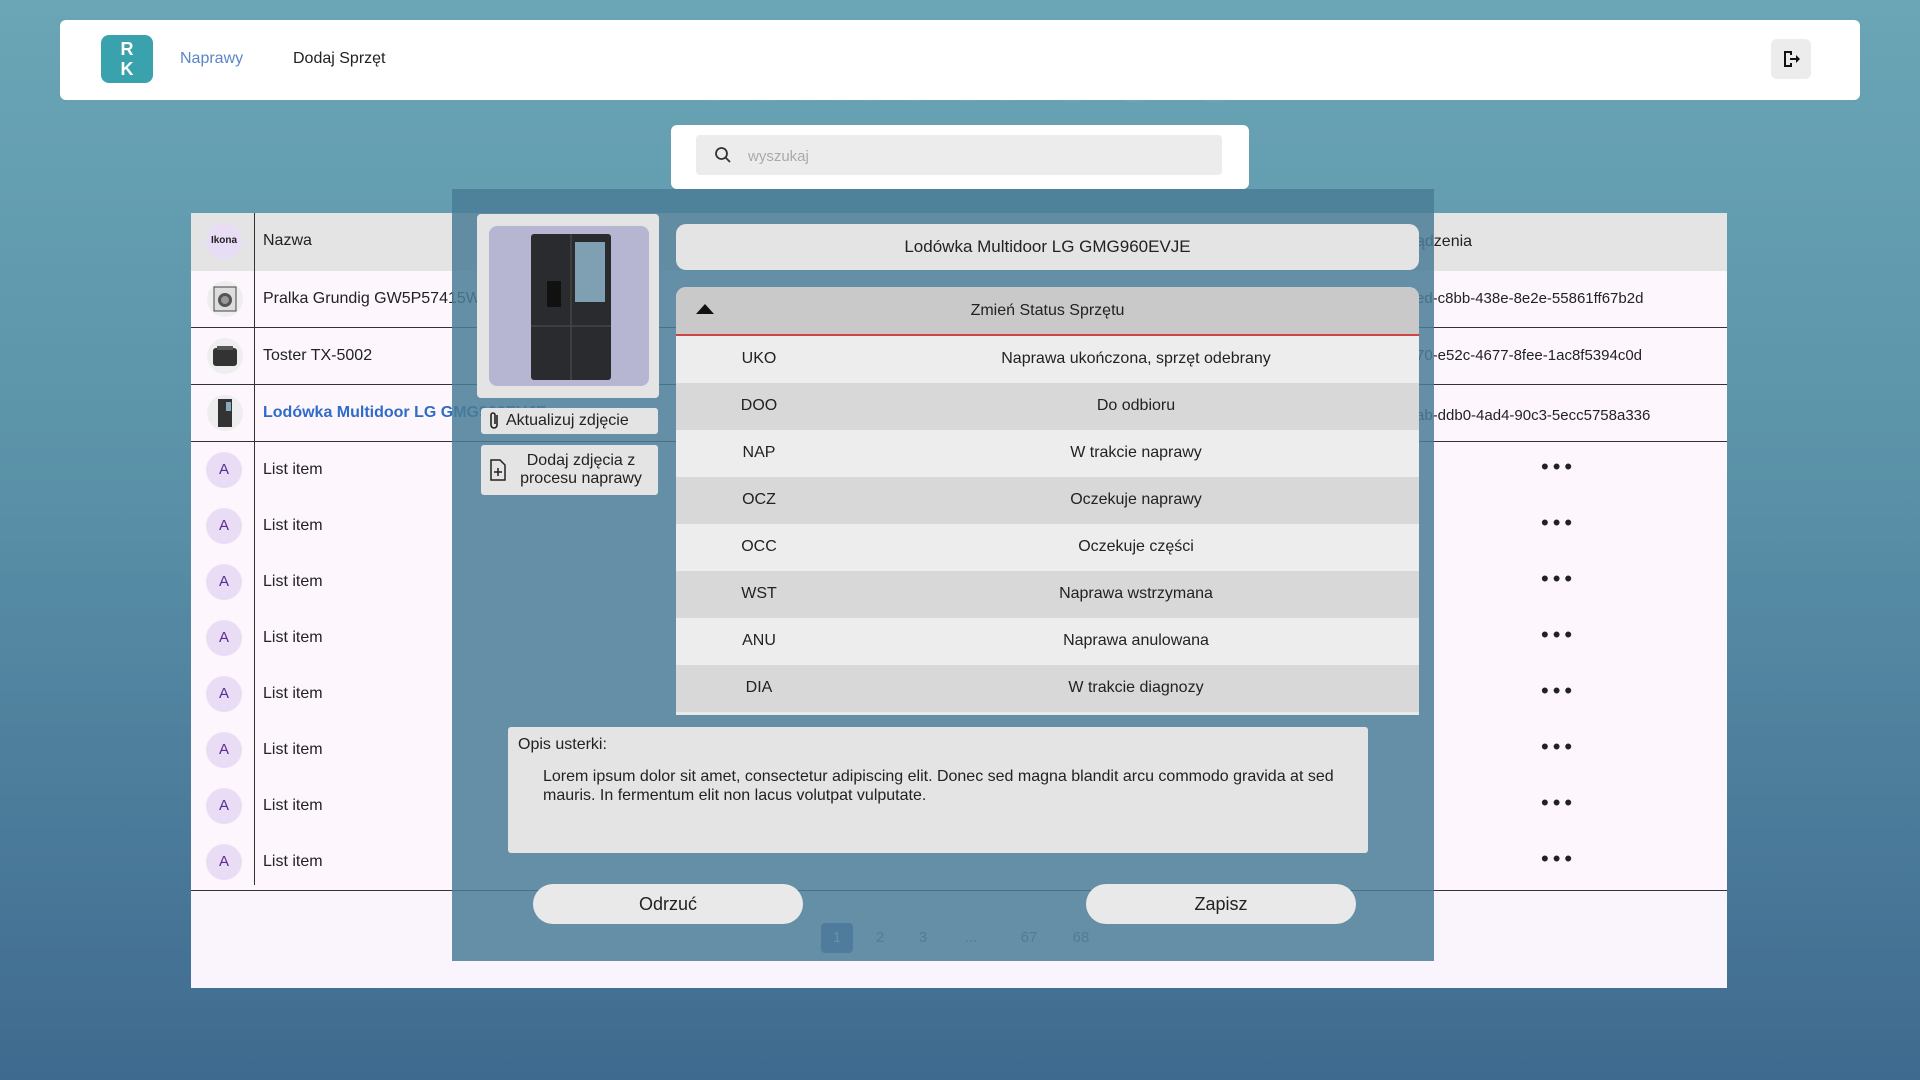 The width and height of the screenshot is (1920, 1080). Describe the element at coordinates (1047, 547) in the screenshot. I see `status-option-occ: OCC Oczekuje części` at that location.